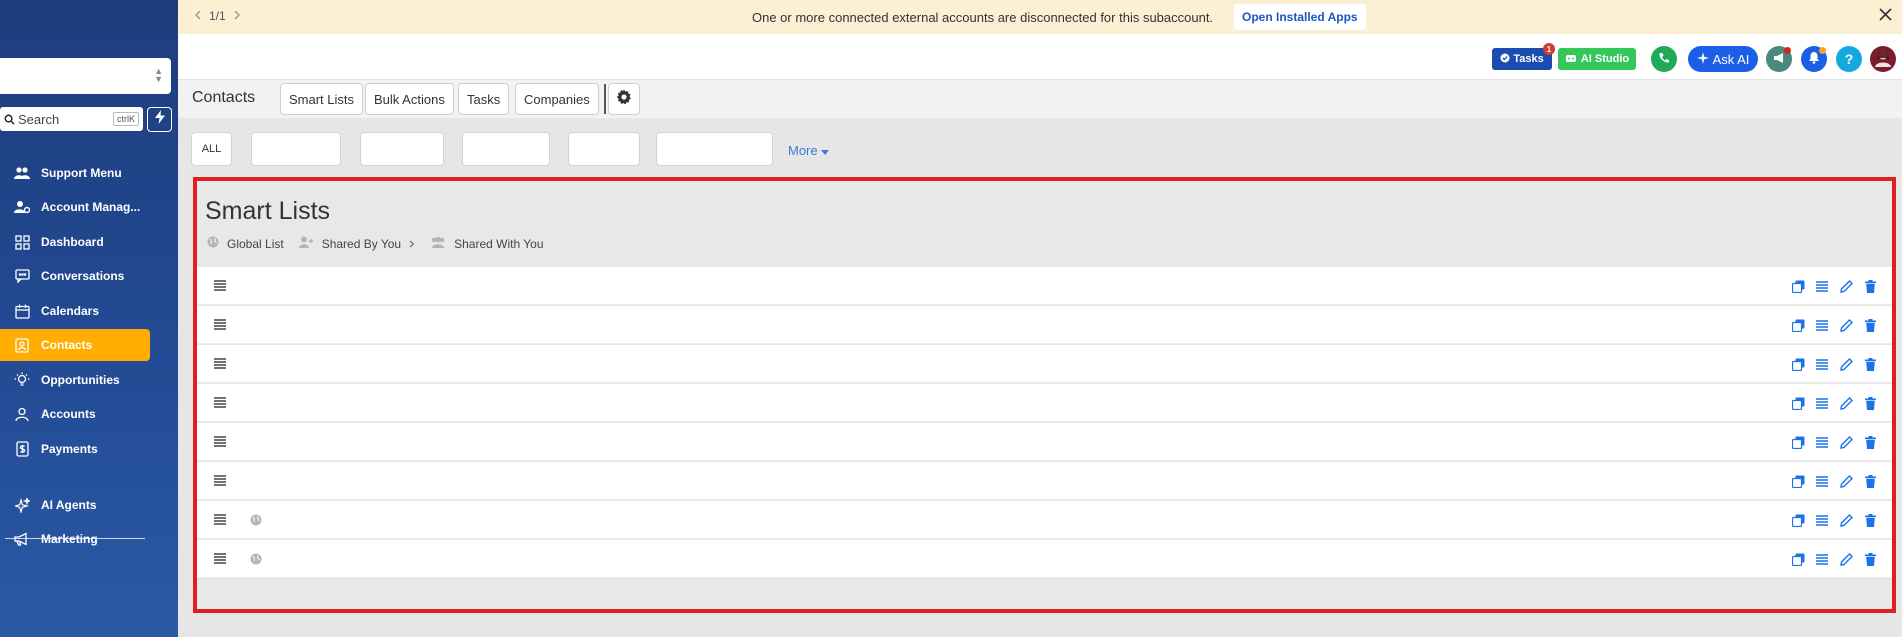 This screenshot has height=637, width=1902. I want to click on phone-icon, so click(1664, 59).